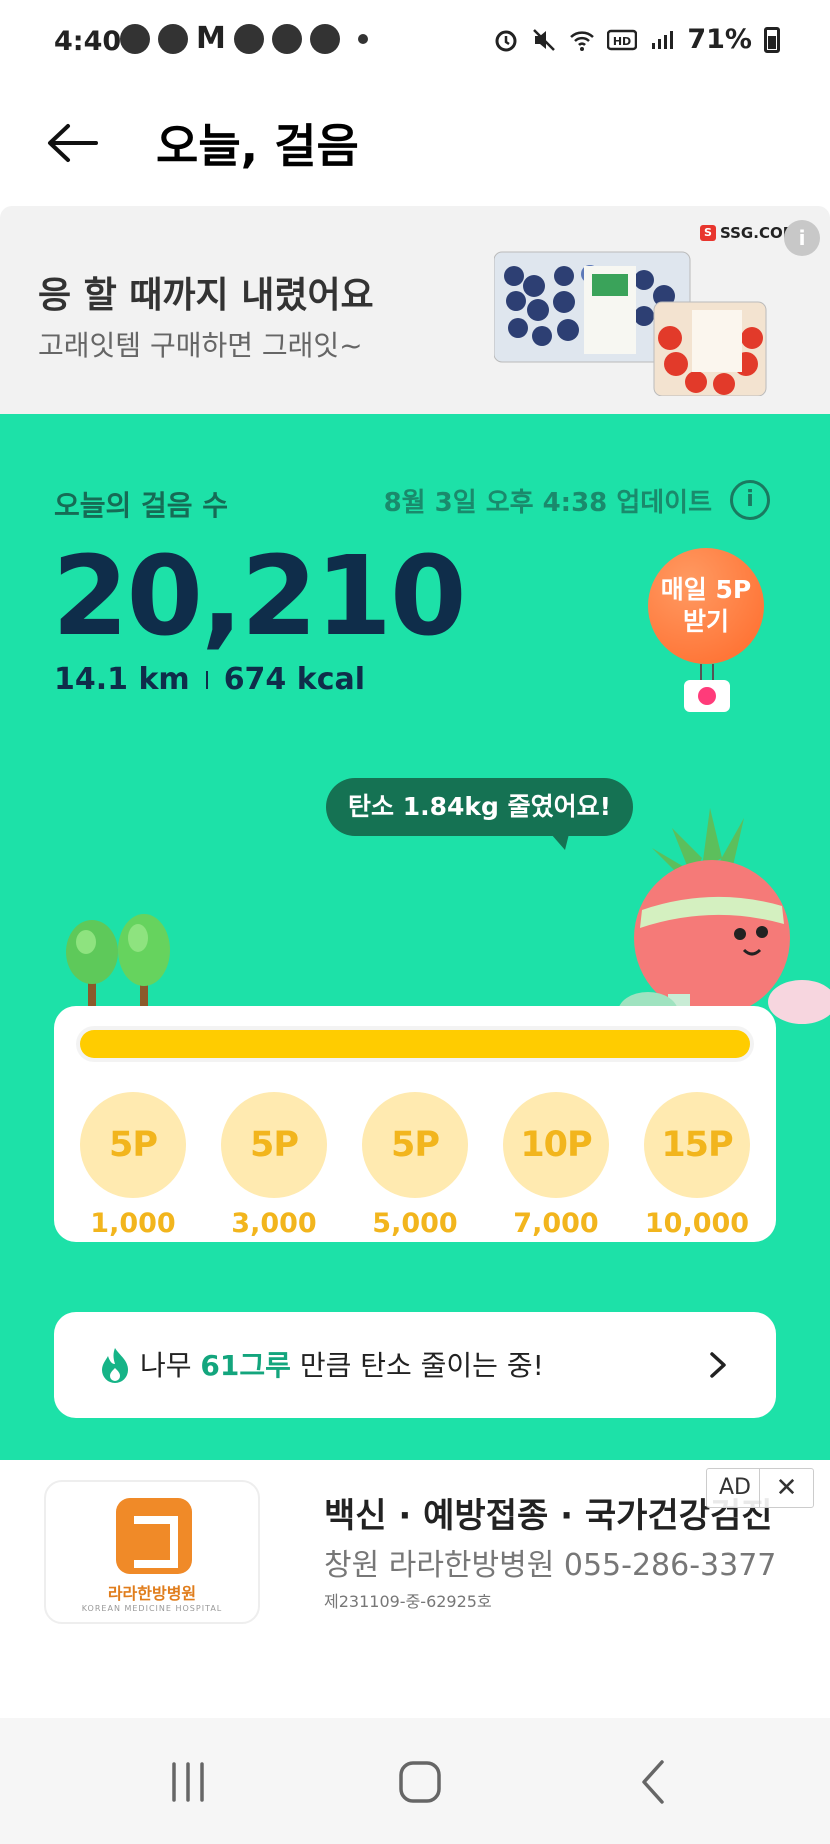 Image resolution: width=830 pixels, height=1844 pixels. Describe the element at coordinates (544, 39) in the screenshot. I see `mute-icon` at that location.